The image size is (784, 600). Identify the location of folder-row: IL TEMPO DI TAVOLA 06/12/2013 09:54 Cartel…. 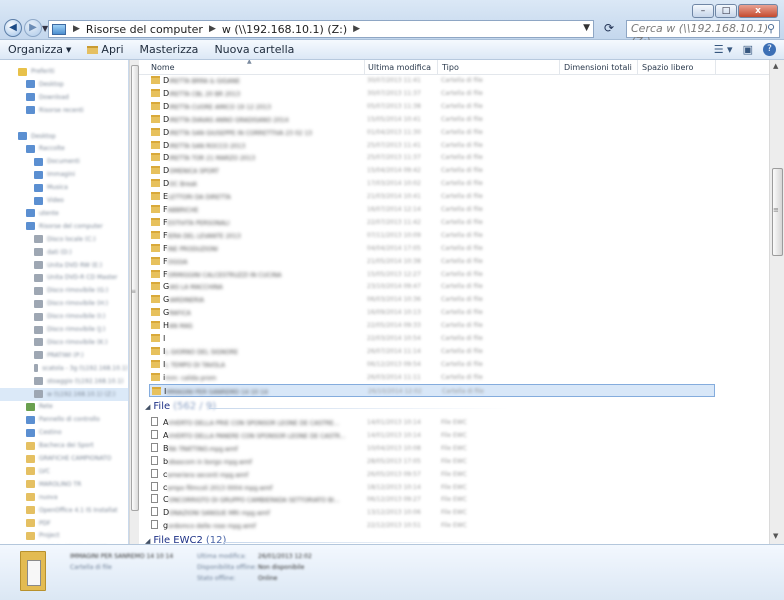
(389, 364).